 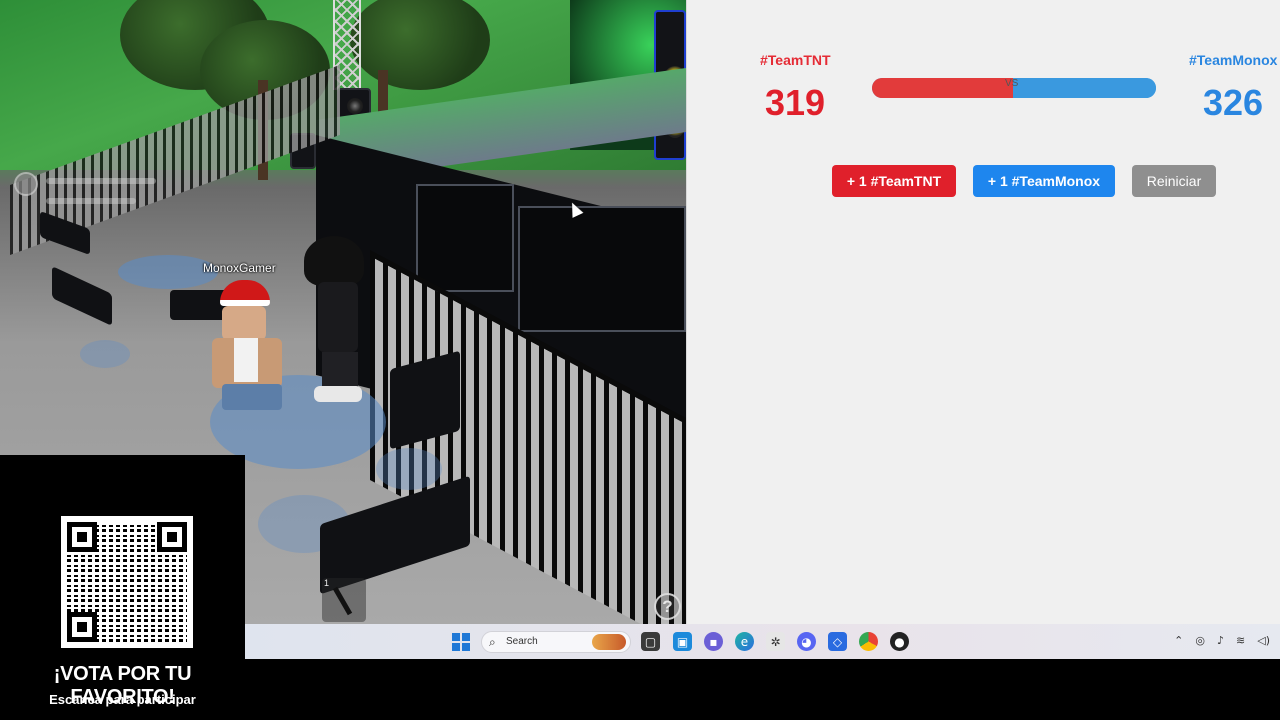 I want to click on overlay-subtitle: Escanea para participar, so click(x=122, y=699).